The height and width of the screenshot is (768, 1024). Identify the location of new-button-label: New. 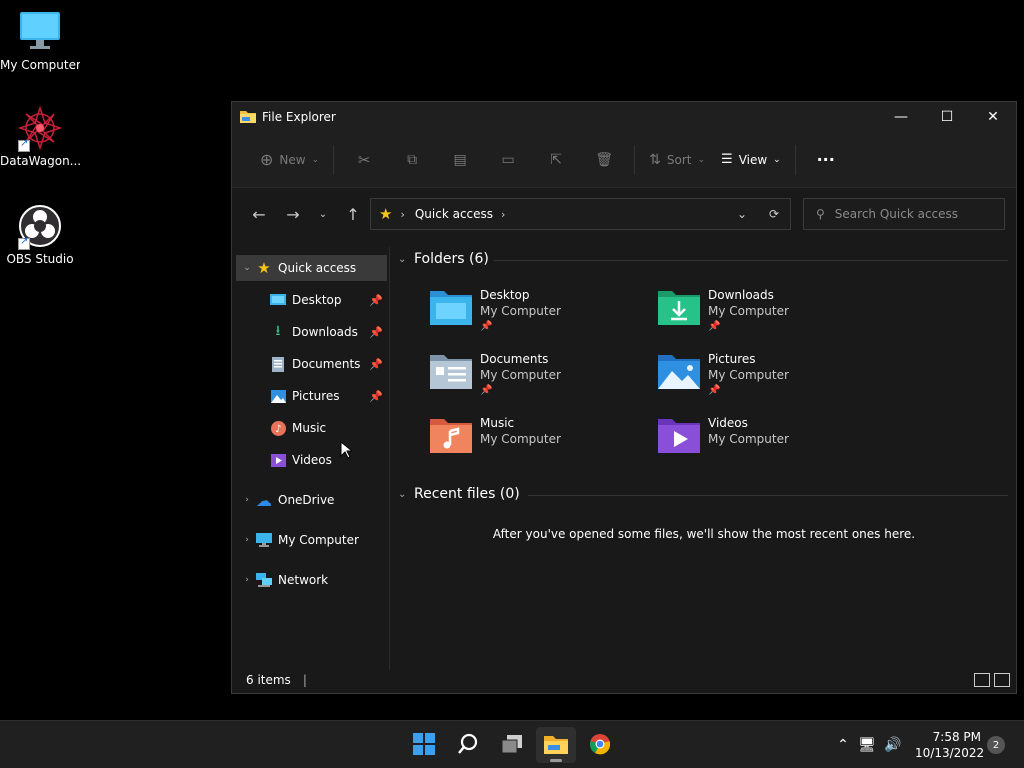
(292, 159).